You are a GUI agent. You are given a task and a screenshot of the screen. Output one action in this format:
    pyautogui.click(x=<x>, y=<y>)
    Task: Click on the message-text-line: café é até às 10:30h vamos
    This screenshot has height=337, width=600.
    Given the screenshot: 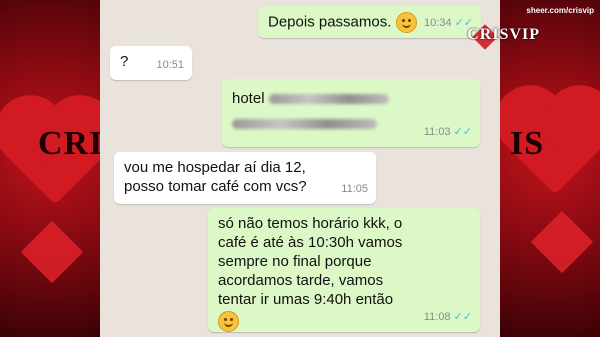 What is the action you would take?
    pyautogui.click(x=310, y=242)
    